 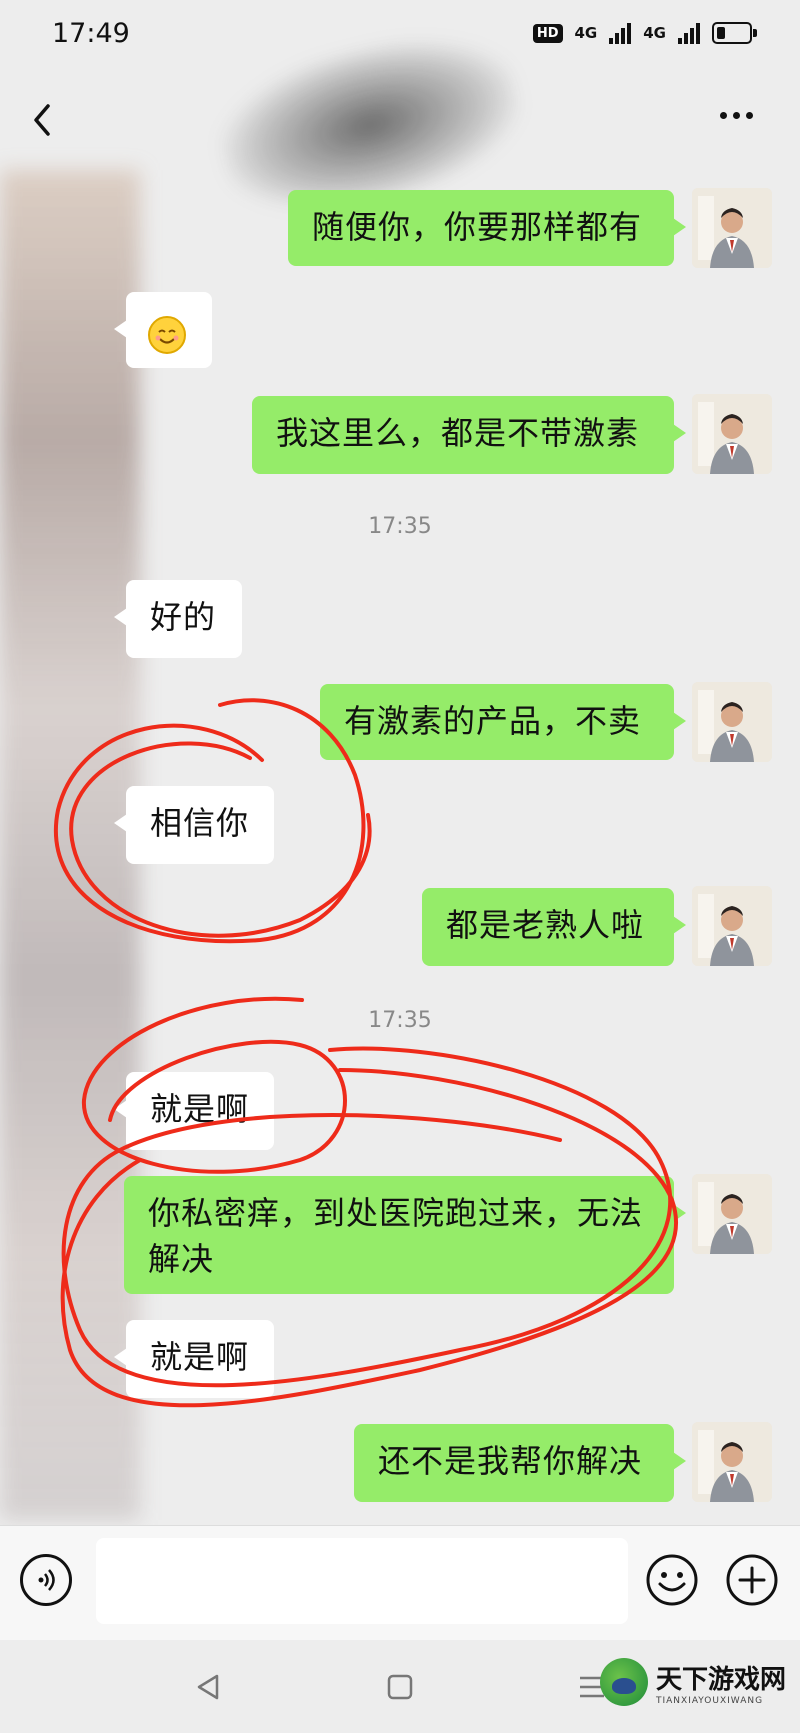 I want to click on battery-icon, so click(x=734, y=33).